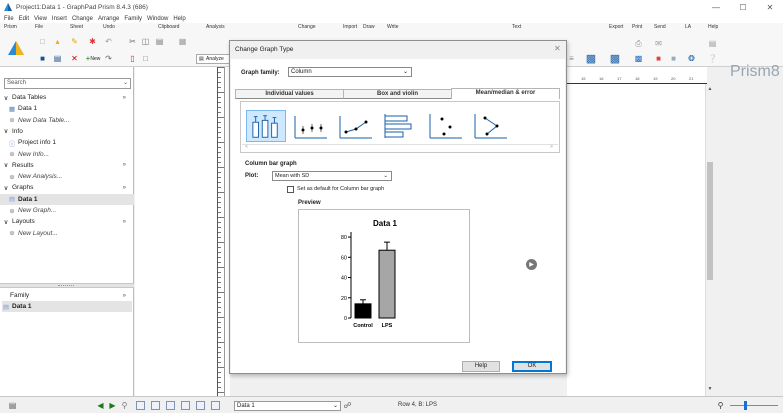 The width and height of the screenshot is (783, 413). What do you see at coordinates (481, 366) in the screenshot?
I see `help-button: Help` at bounding box center [481, 366].